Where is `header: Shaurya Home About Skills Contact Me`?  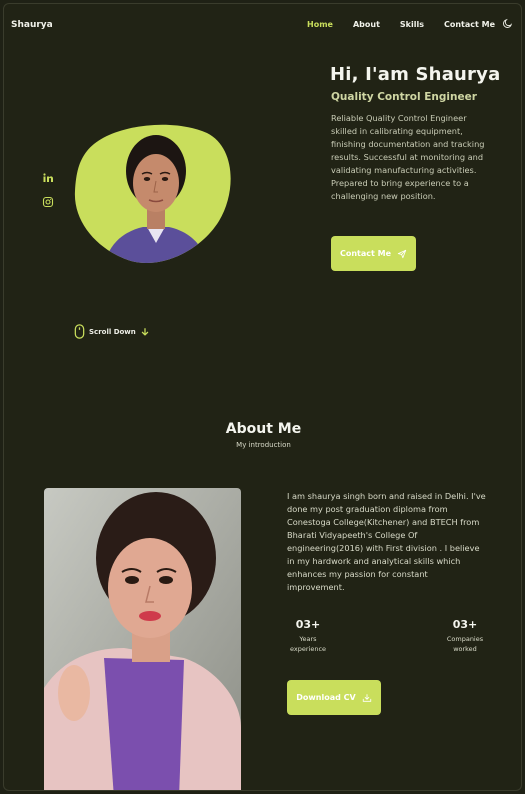 header: Shaurya Home About Skills Contact Me is located at coordinates (262, 26).